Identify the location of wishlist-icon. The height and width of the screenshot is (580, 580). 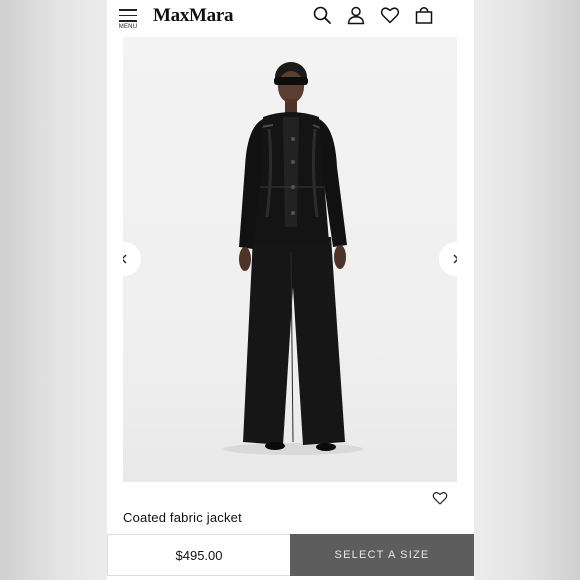
(390, 15).